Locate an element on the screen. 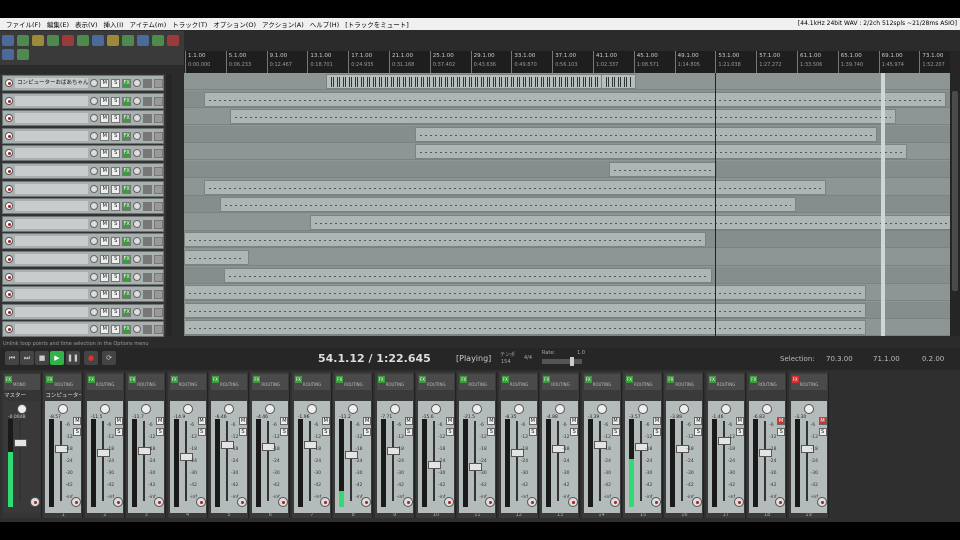  group-icon is located at coordinates (23, 54).